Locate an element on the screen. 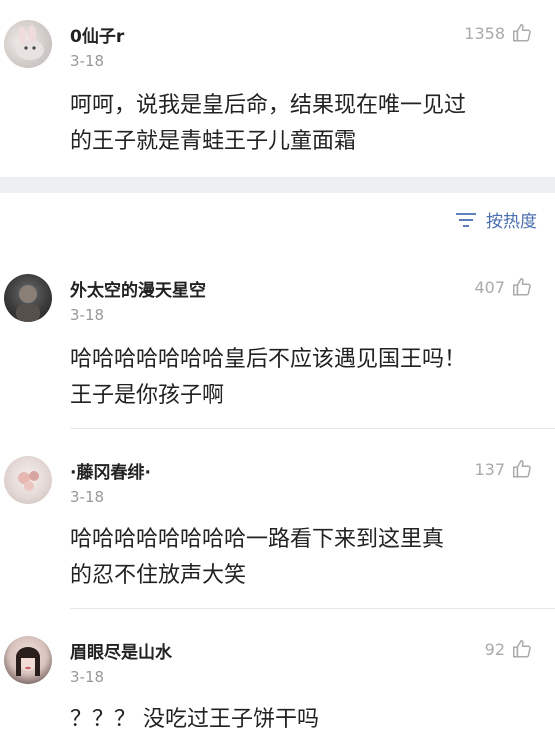 The width and height of the screenshot is (555, 749). like-button: 137 is located at coordinates (503, 469).